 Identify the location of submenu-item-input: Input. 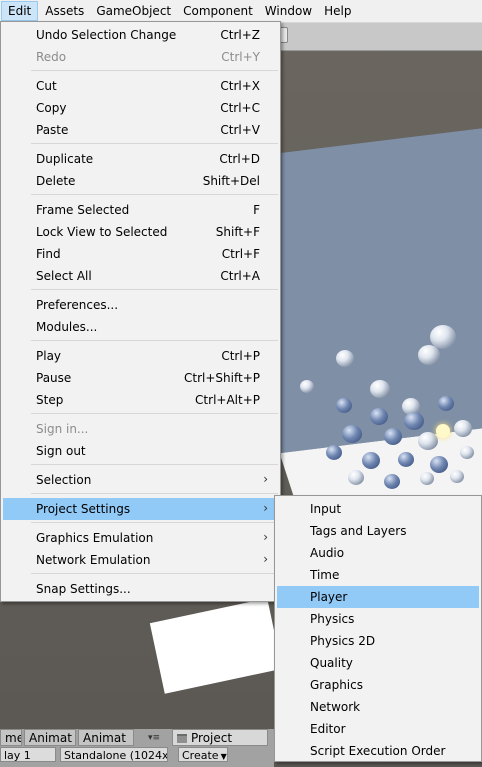
(378, 509).